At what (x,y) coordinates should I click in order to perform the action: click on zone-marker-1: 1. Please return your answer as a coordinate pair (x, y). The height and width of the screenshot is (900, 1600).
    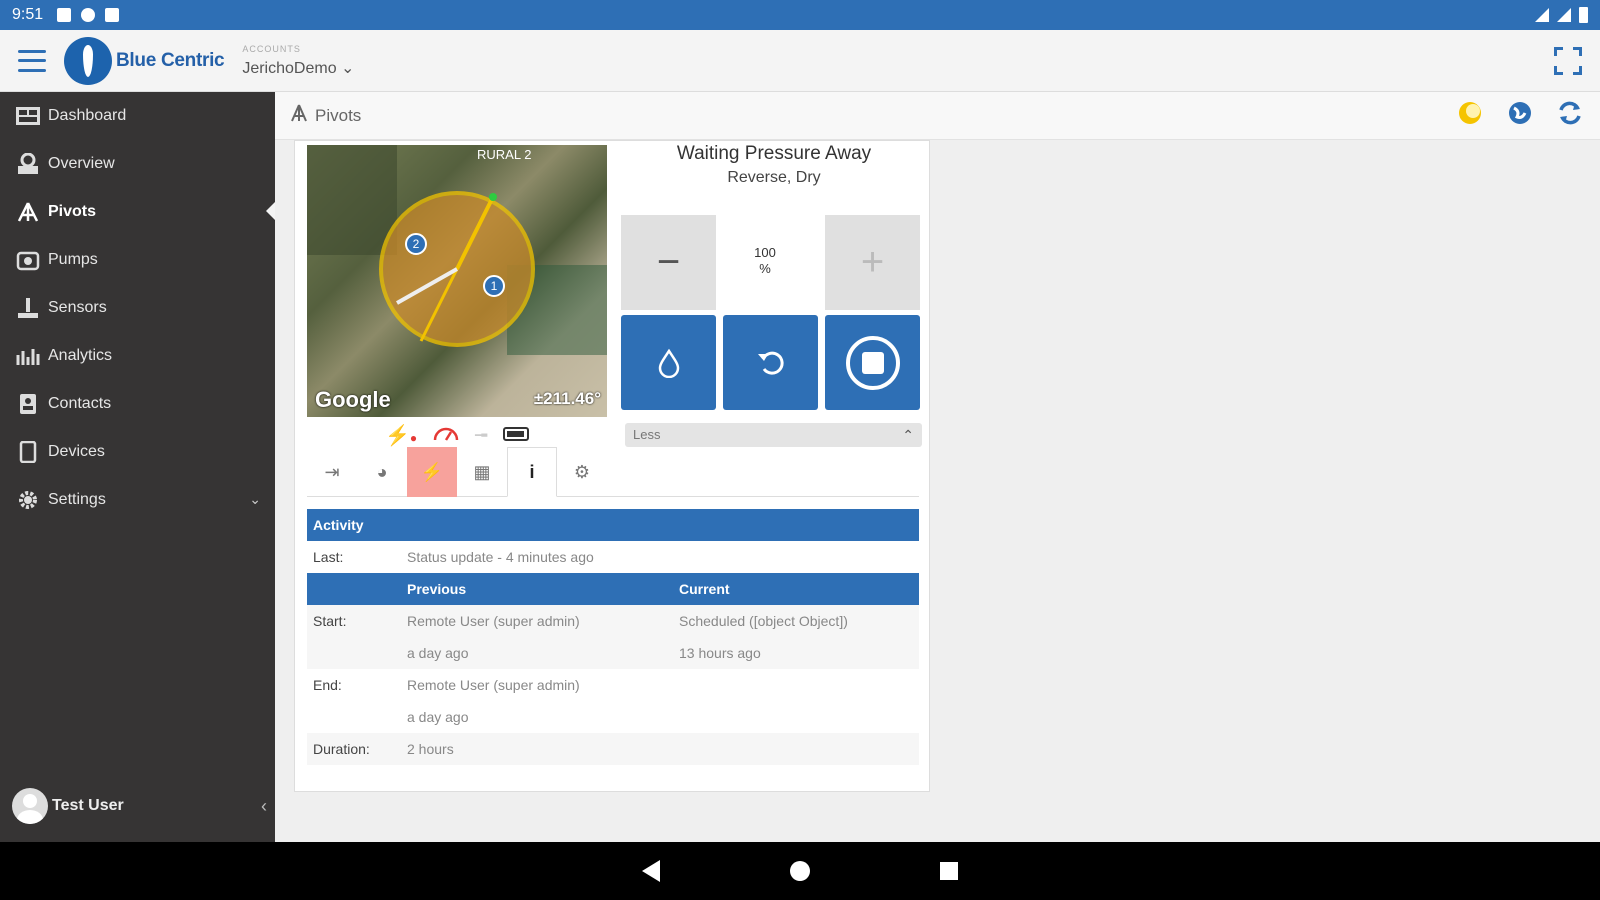
    Looking at the image, I should click on (494, 286).